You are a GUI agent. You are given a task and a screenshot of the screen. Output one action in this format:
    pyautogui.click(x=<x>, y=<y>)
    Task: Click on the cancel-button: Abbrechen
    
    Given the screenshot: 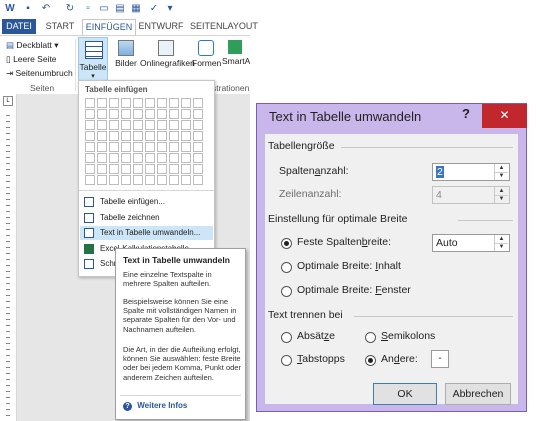 What is the action you would take?
    pyautogui.click(x=478, y=394)
    